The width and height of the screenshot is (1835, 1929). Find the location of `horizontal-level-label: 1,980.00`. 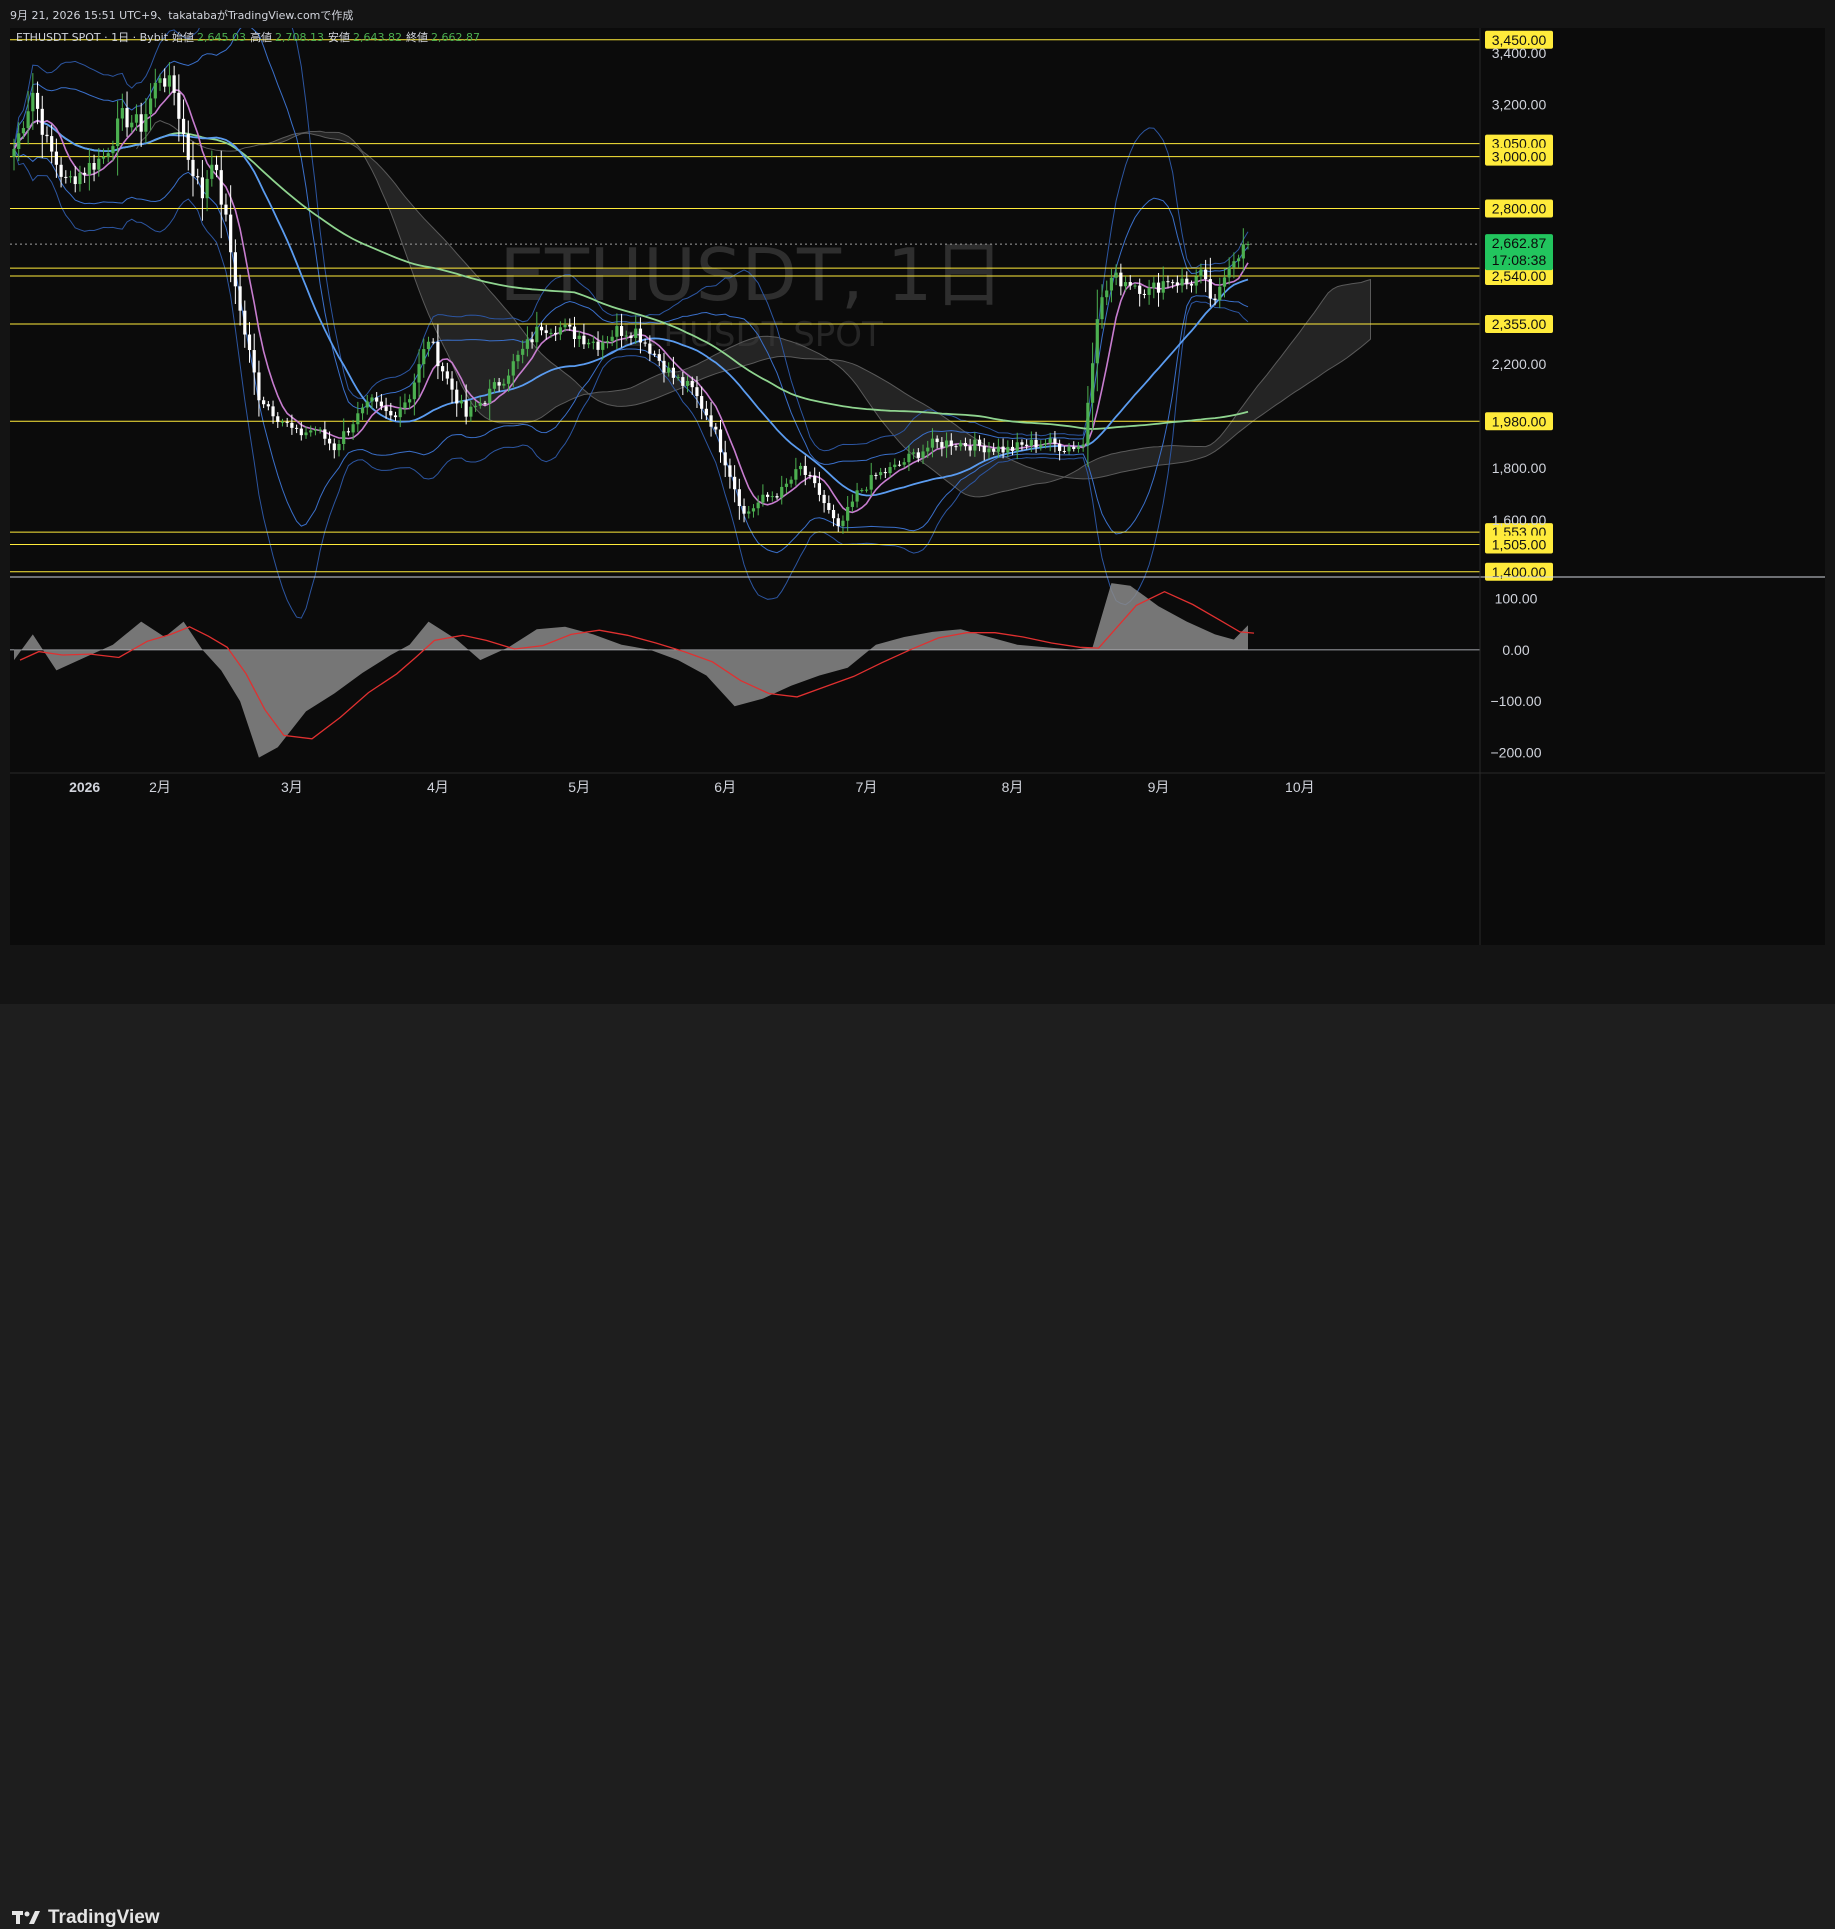

horizontal-level-label: 1,980.00 is located at coordinates (1519, 421).